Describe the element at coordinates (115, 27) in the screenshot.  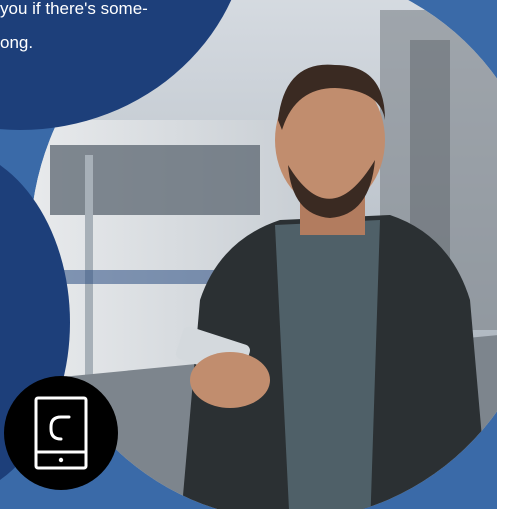
I see `bubble-text: you if there's some- ong.` at that location.